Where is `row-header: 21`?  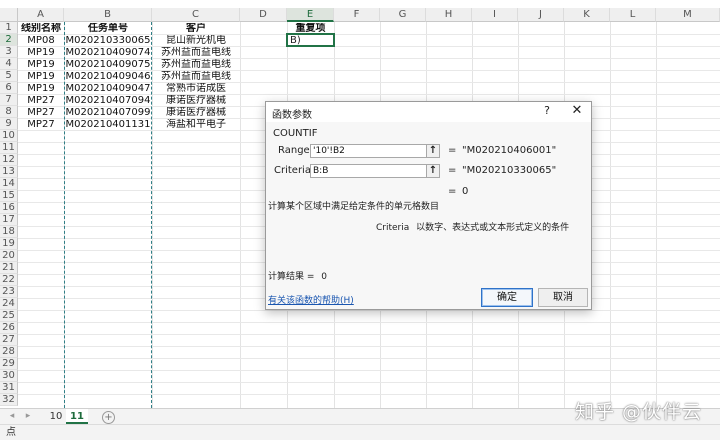
row-header: 21 is located at coordinates (9, 268).